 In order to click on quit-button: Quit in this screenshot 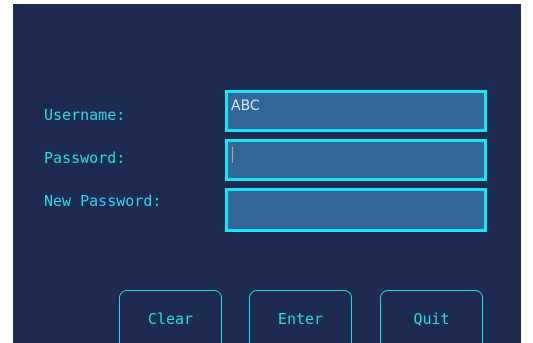, I will do `click(431, 316)`.